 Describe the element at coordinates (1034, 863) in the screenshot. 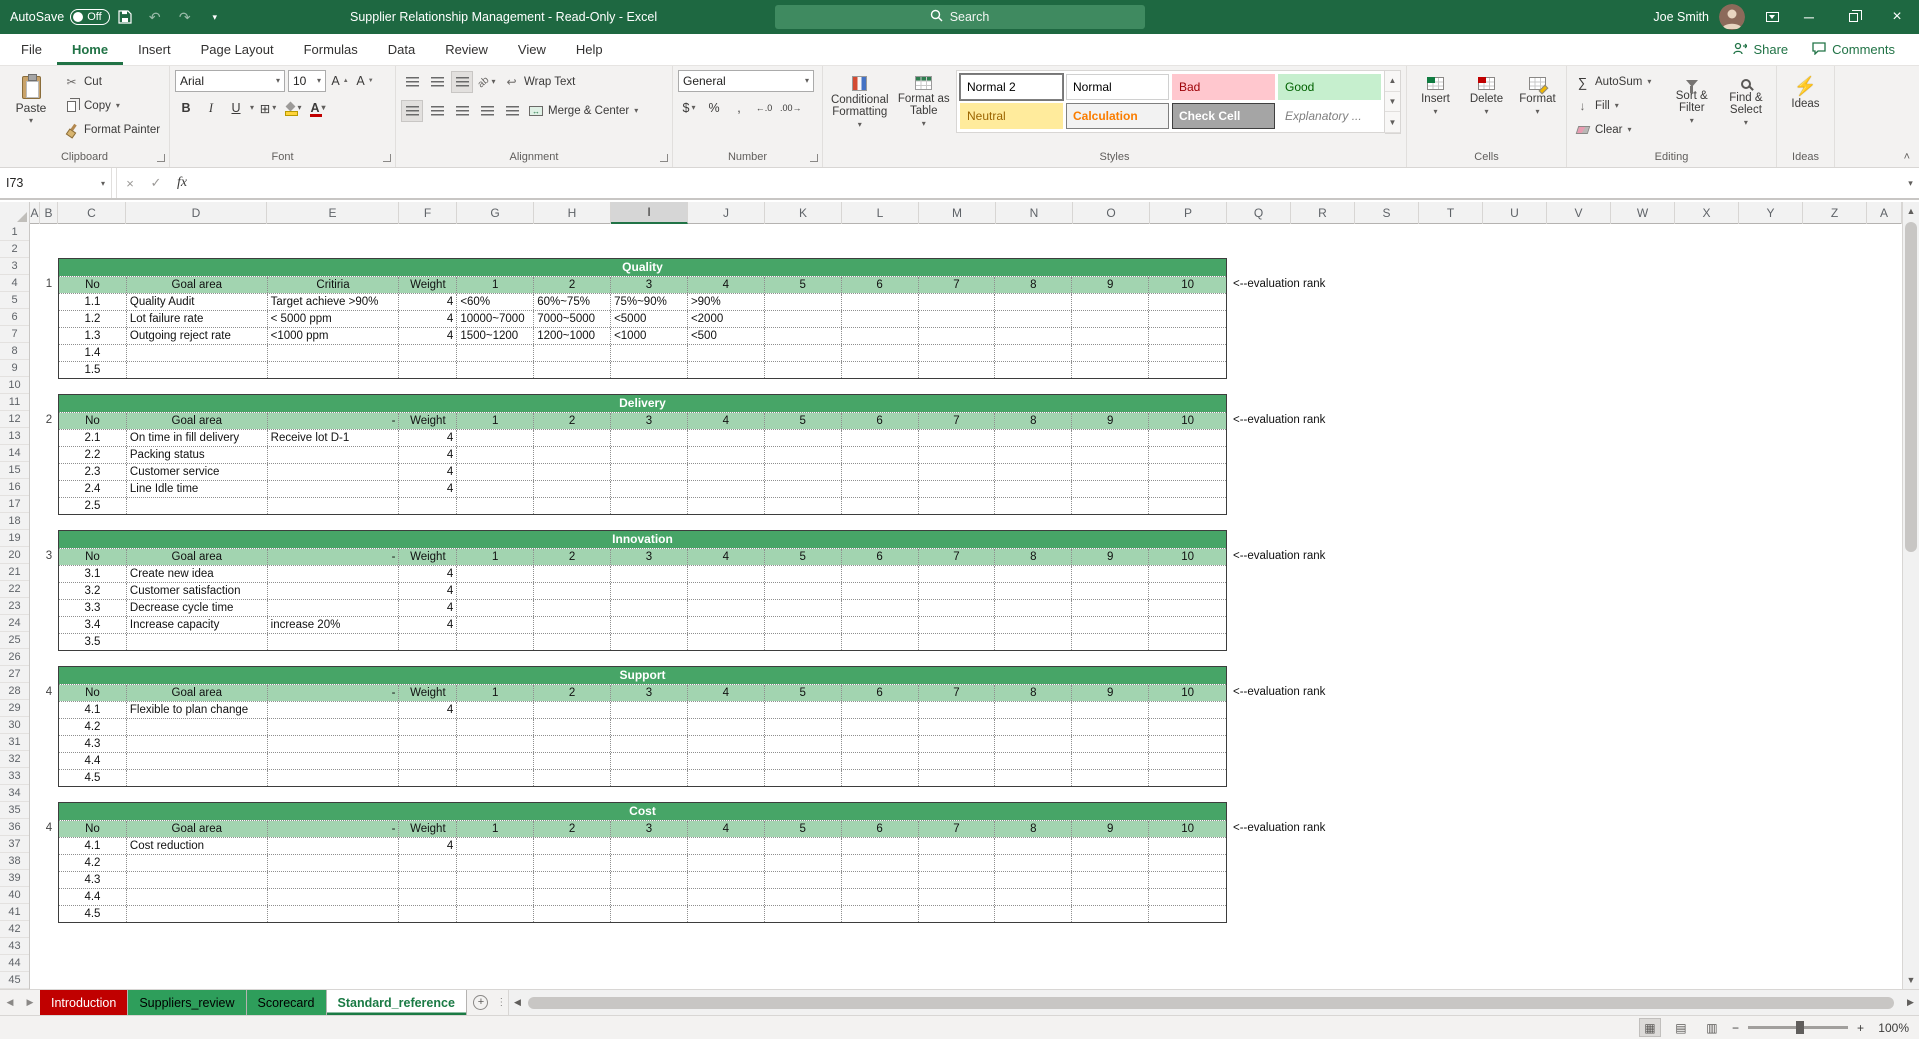

I see `cell-N38` at that location.